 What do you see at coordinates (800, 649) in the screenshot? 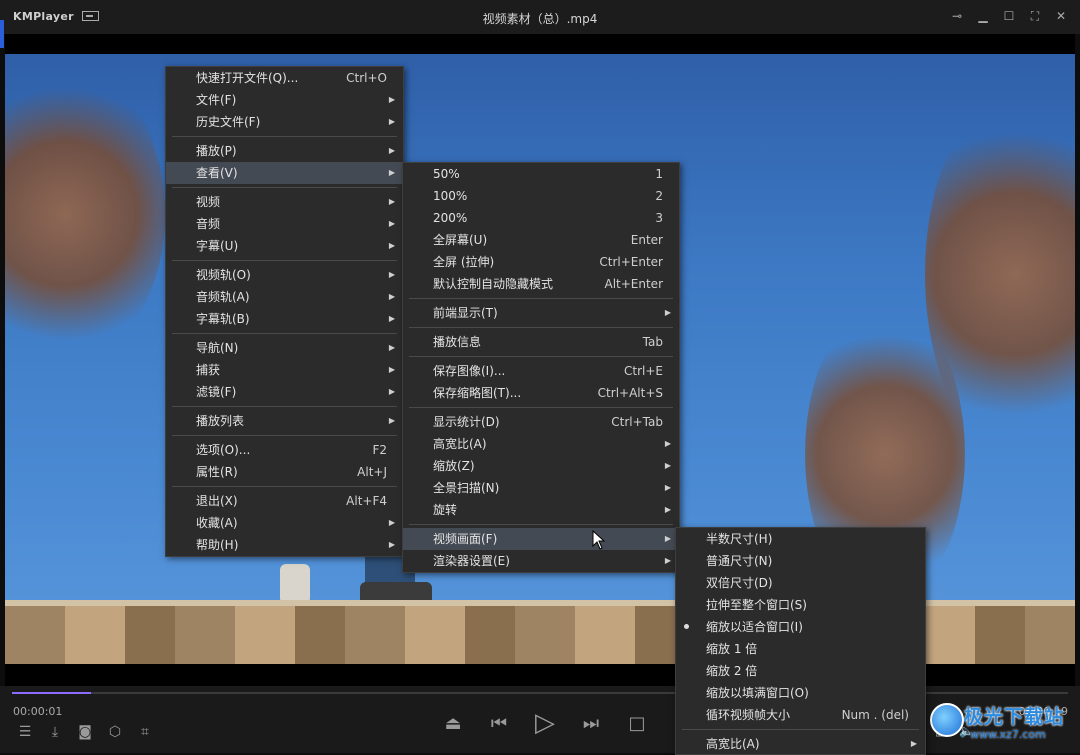
I see `menu-item: 缩放 1 倍` at bounding box center [800, 649].